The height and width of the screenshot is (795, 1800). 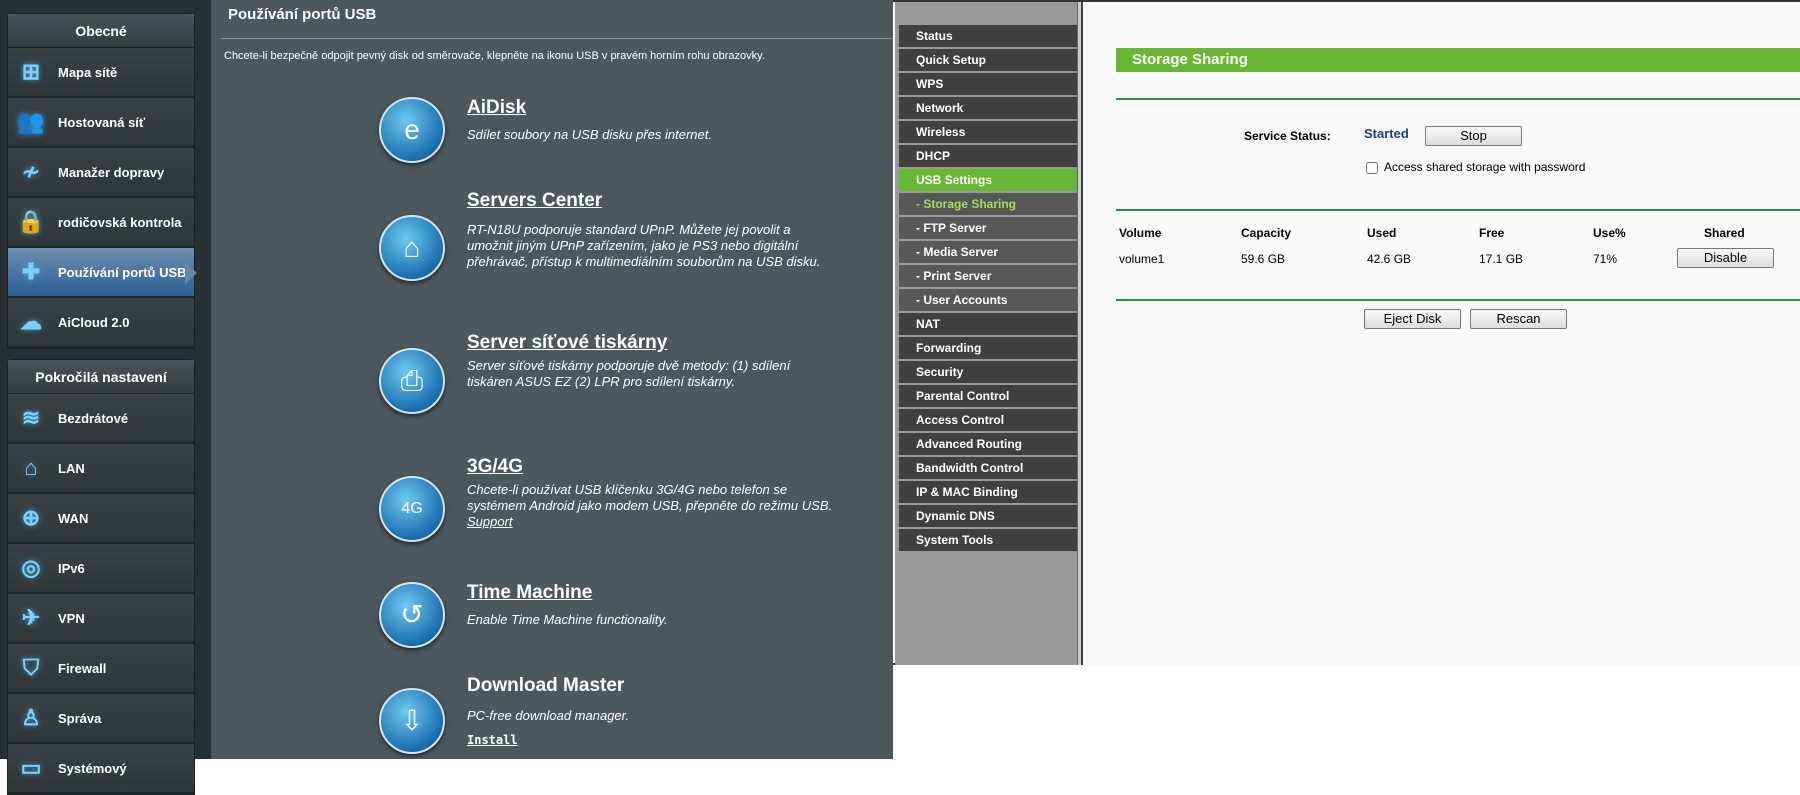 I want to click on sidebar-item-label: AiCloud 2.0, so click(x=94, y=322).